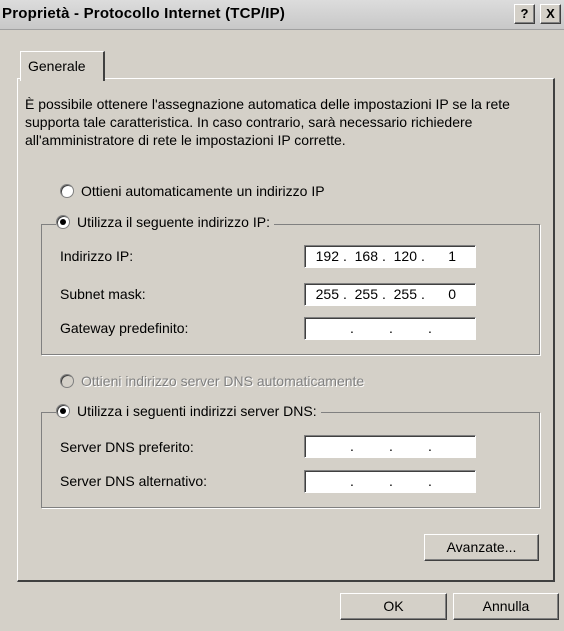  What do you see at coordinates (67, 381) in the screenshot?
I see `dns-auto-radio` at bounding box center [67, 381].